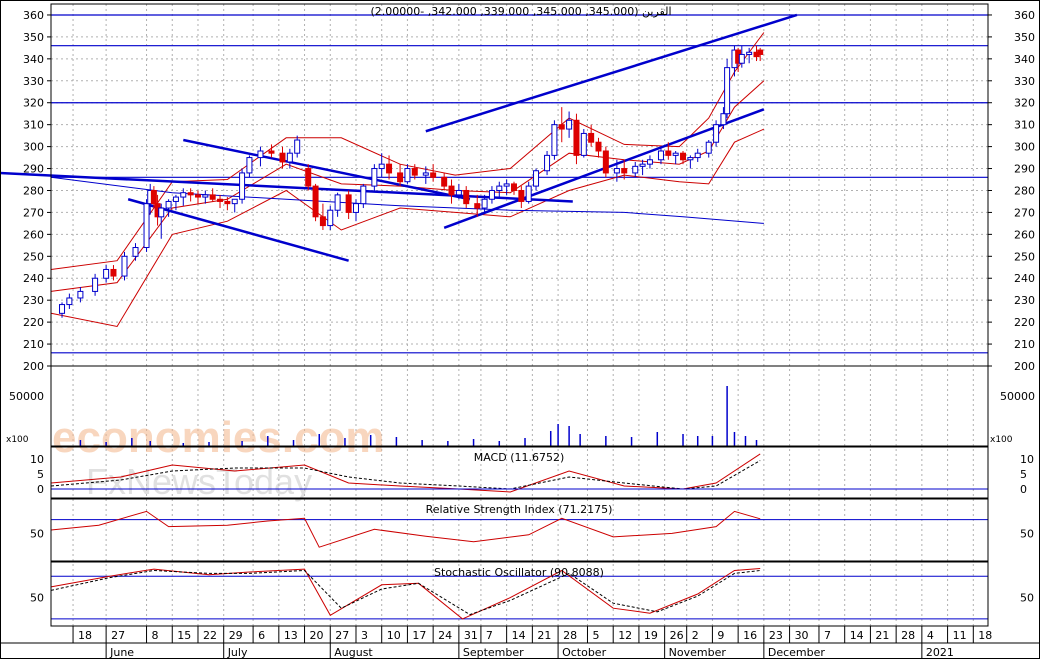 The height and width of the screenshot is (663, 1040). Describe the element at coordinates (33, 169) in the screenshot. I see `price-tick-left: 290` at that location.